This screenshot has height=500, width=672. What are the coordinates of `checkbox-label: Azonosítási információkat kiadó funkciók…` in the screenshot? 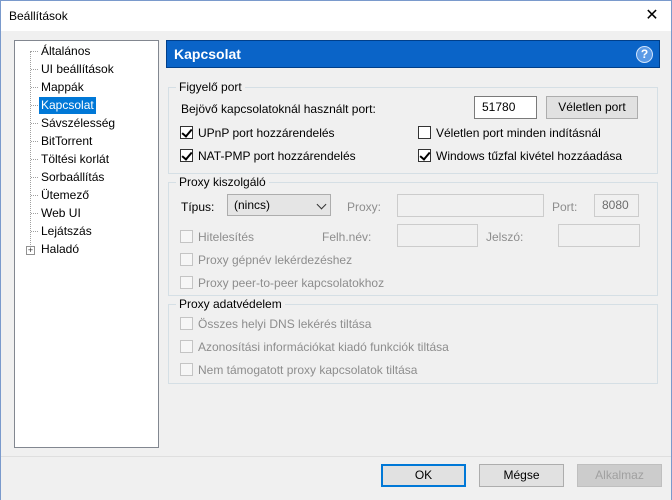 It's located at (323, 347).